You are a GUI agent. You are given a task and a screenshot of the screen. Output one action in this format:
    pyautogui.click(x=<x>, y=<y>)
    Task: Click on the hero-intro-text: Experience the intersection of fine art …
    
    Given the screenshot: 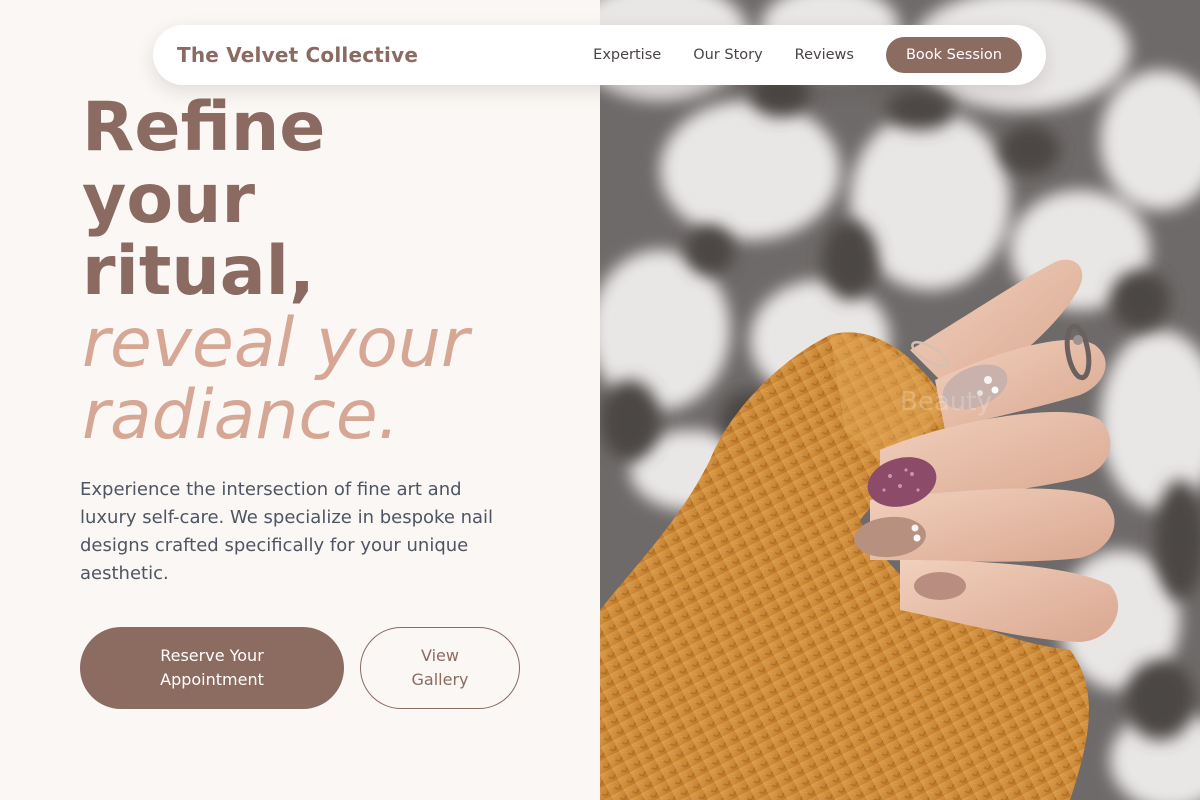 What is the action you would take?
    pyautogui.click(x=287, y=531)
    